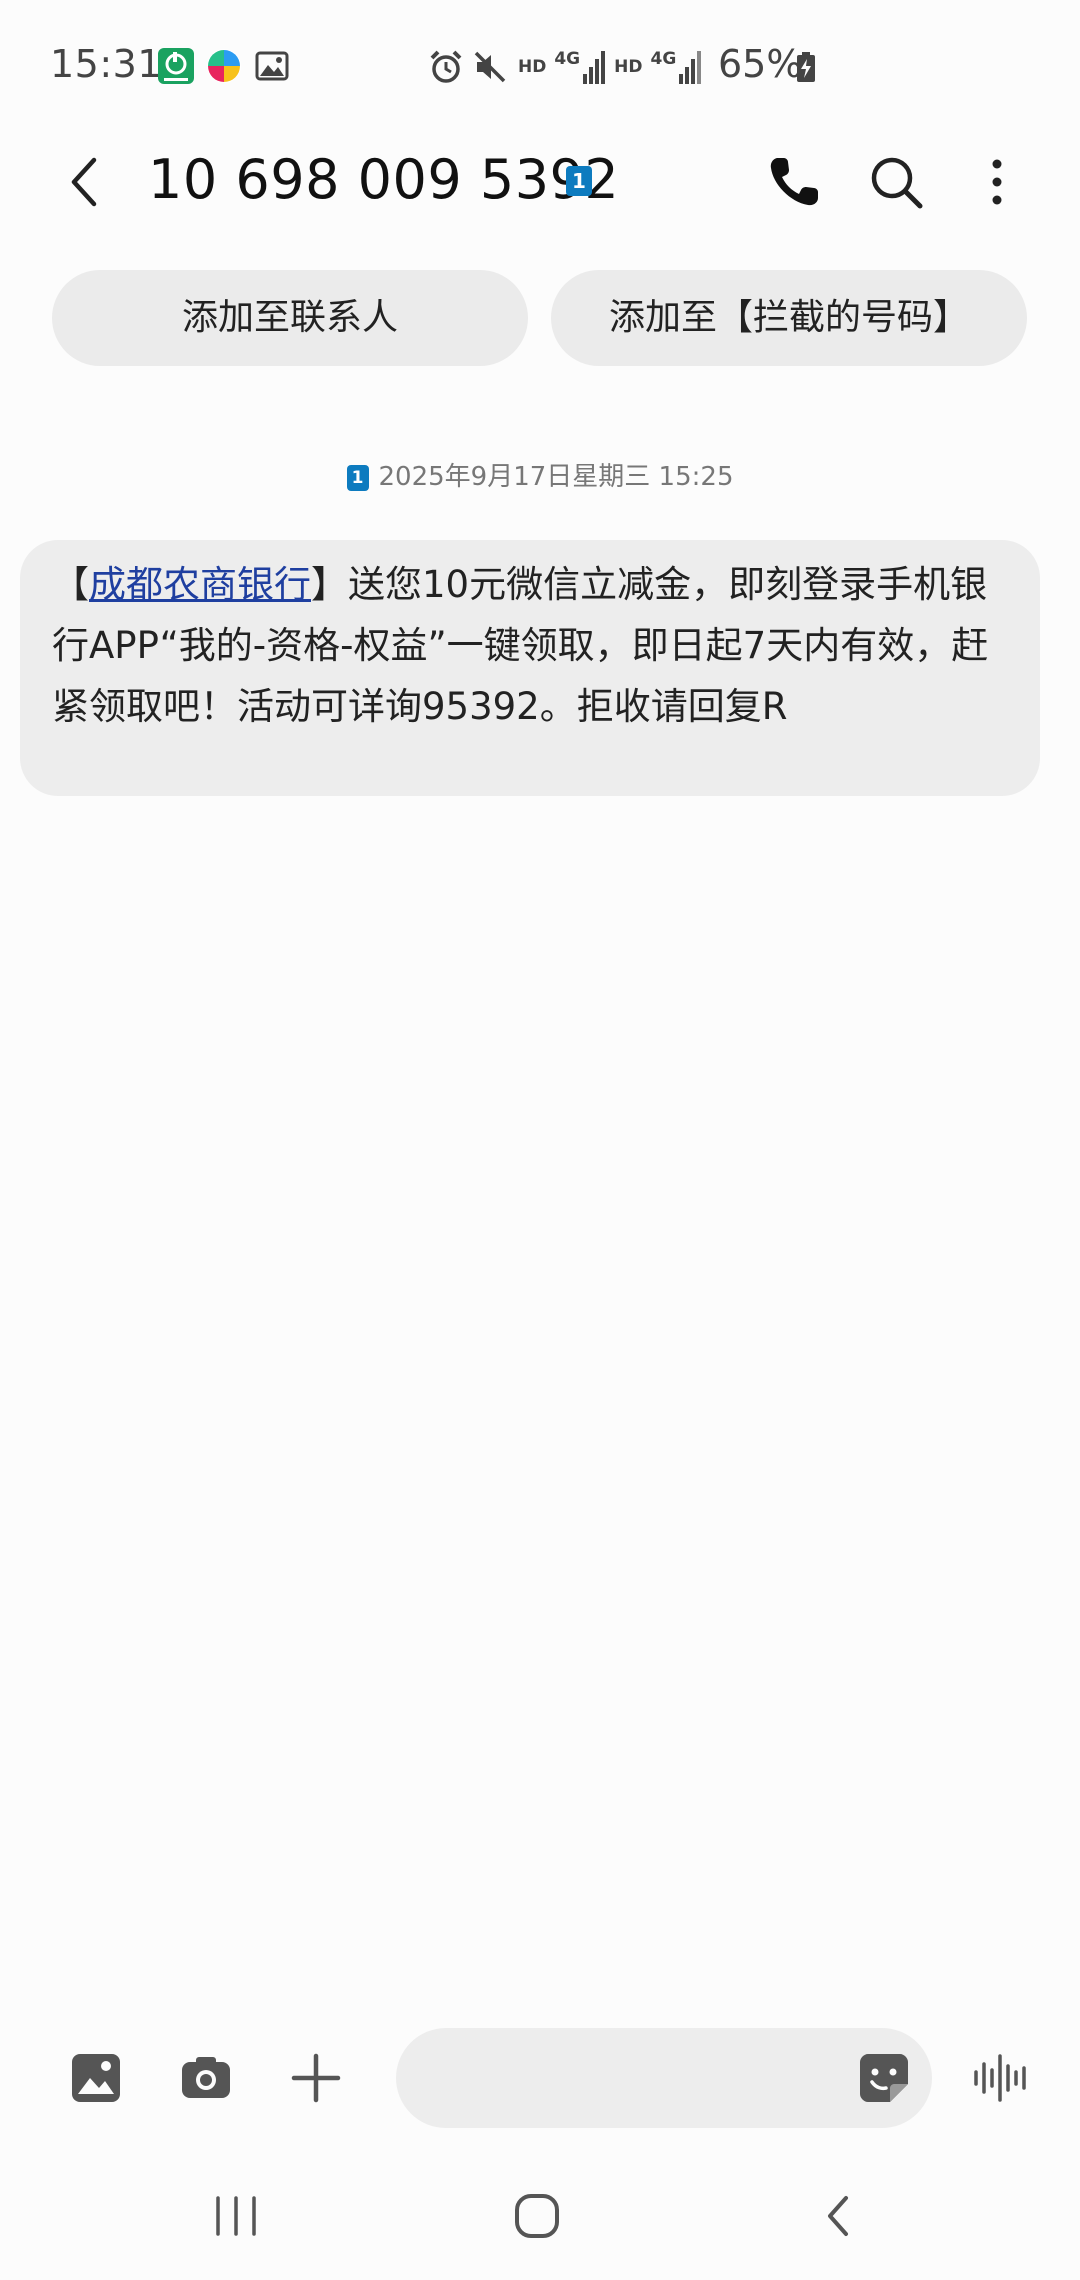  Describe the element at coordinates (997, 182) in the screenshot. I see `more-vertical-icon` at that location.